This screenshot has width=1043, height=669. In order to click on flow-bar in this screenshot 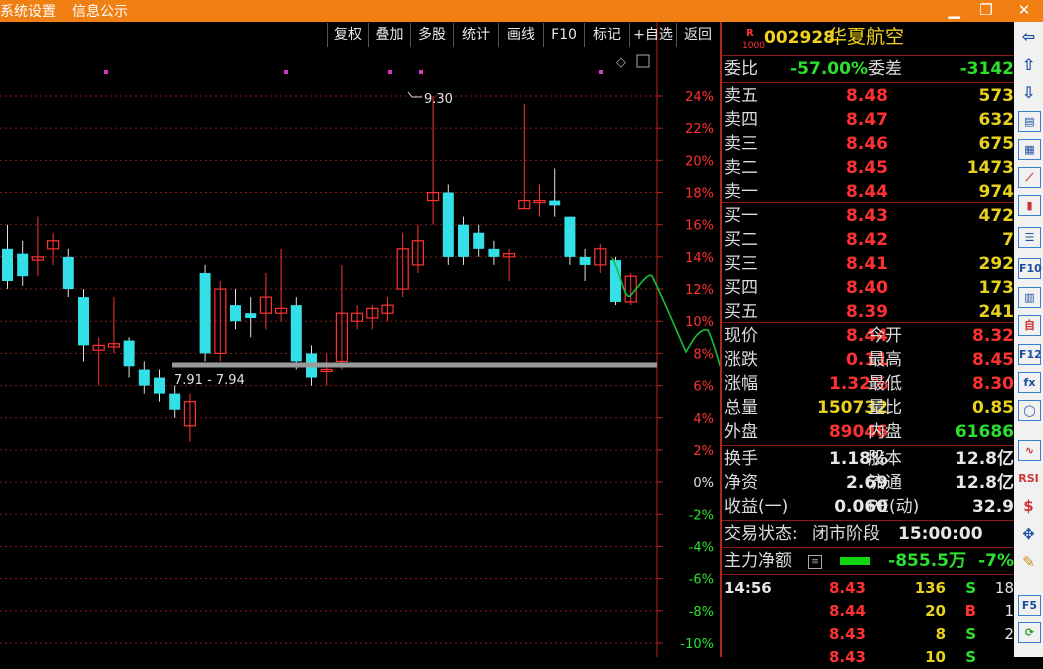, I will do `click(855, 561)`.